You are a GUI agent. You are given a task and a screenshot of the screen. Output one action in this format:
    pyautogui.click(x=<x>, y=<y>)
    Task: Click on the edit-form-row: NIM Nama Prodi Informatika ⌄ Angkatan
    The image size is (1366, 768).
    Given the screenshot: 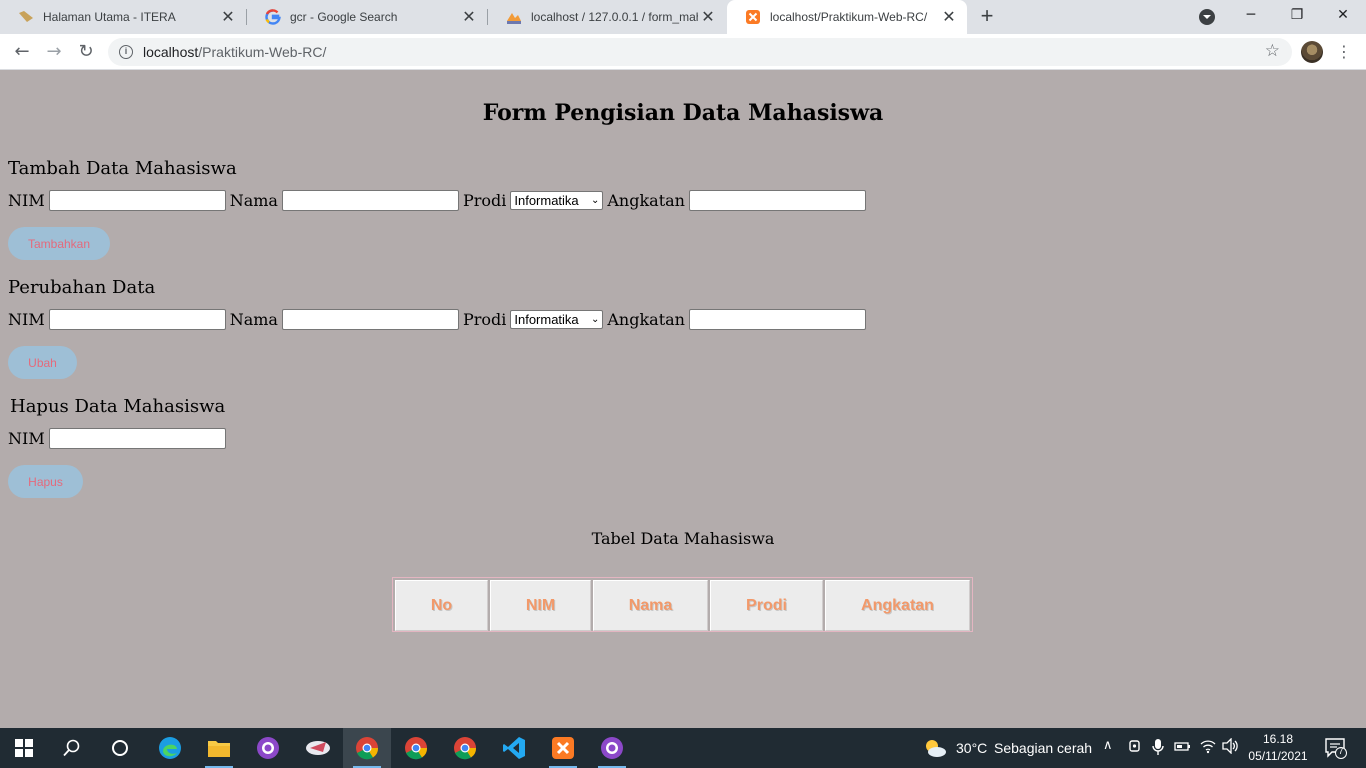 What is the action you would take?
    pyautogui.click(x=437, y=319)
    